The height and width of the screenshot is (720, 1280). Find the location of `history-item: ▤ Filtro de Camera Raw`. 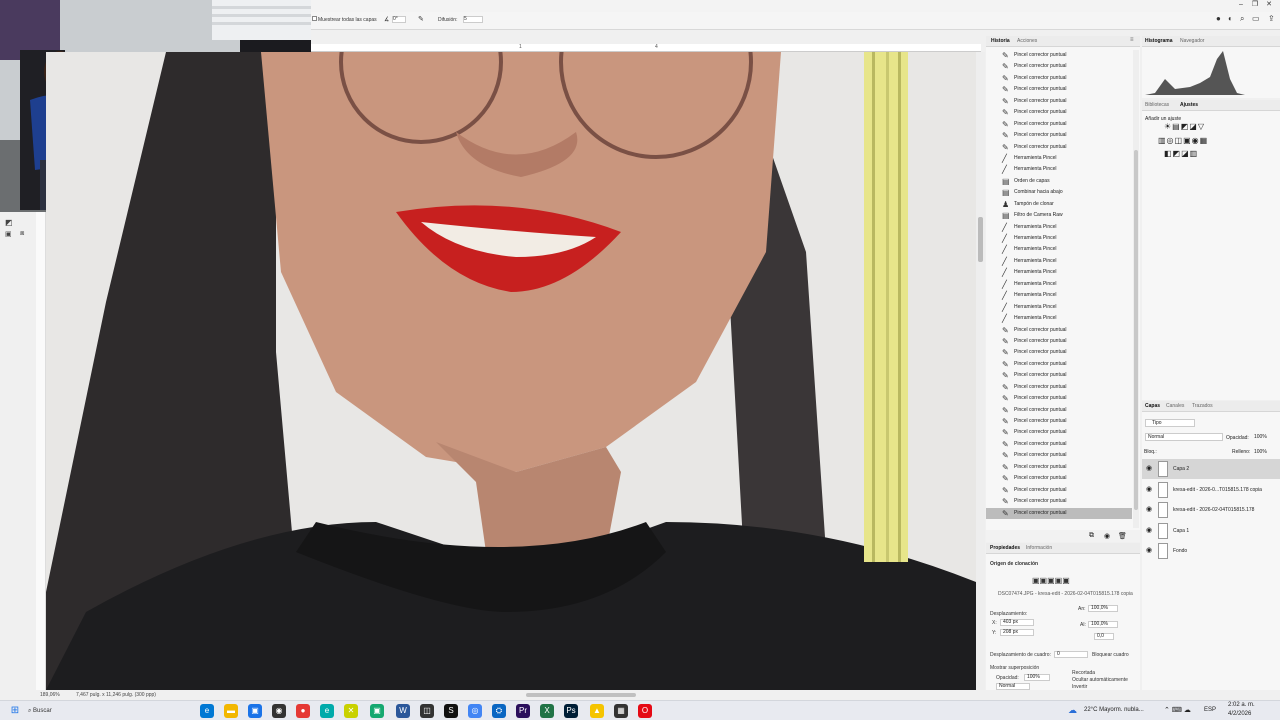

history-item: ▤ Filtro de Camera Raw is located at coordinates (1059, 215).